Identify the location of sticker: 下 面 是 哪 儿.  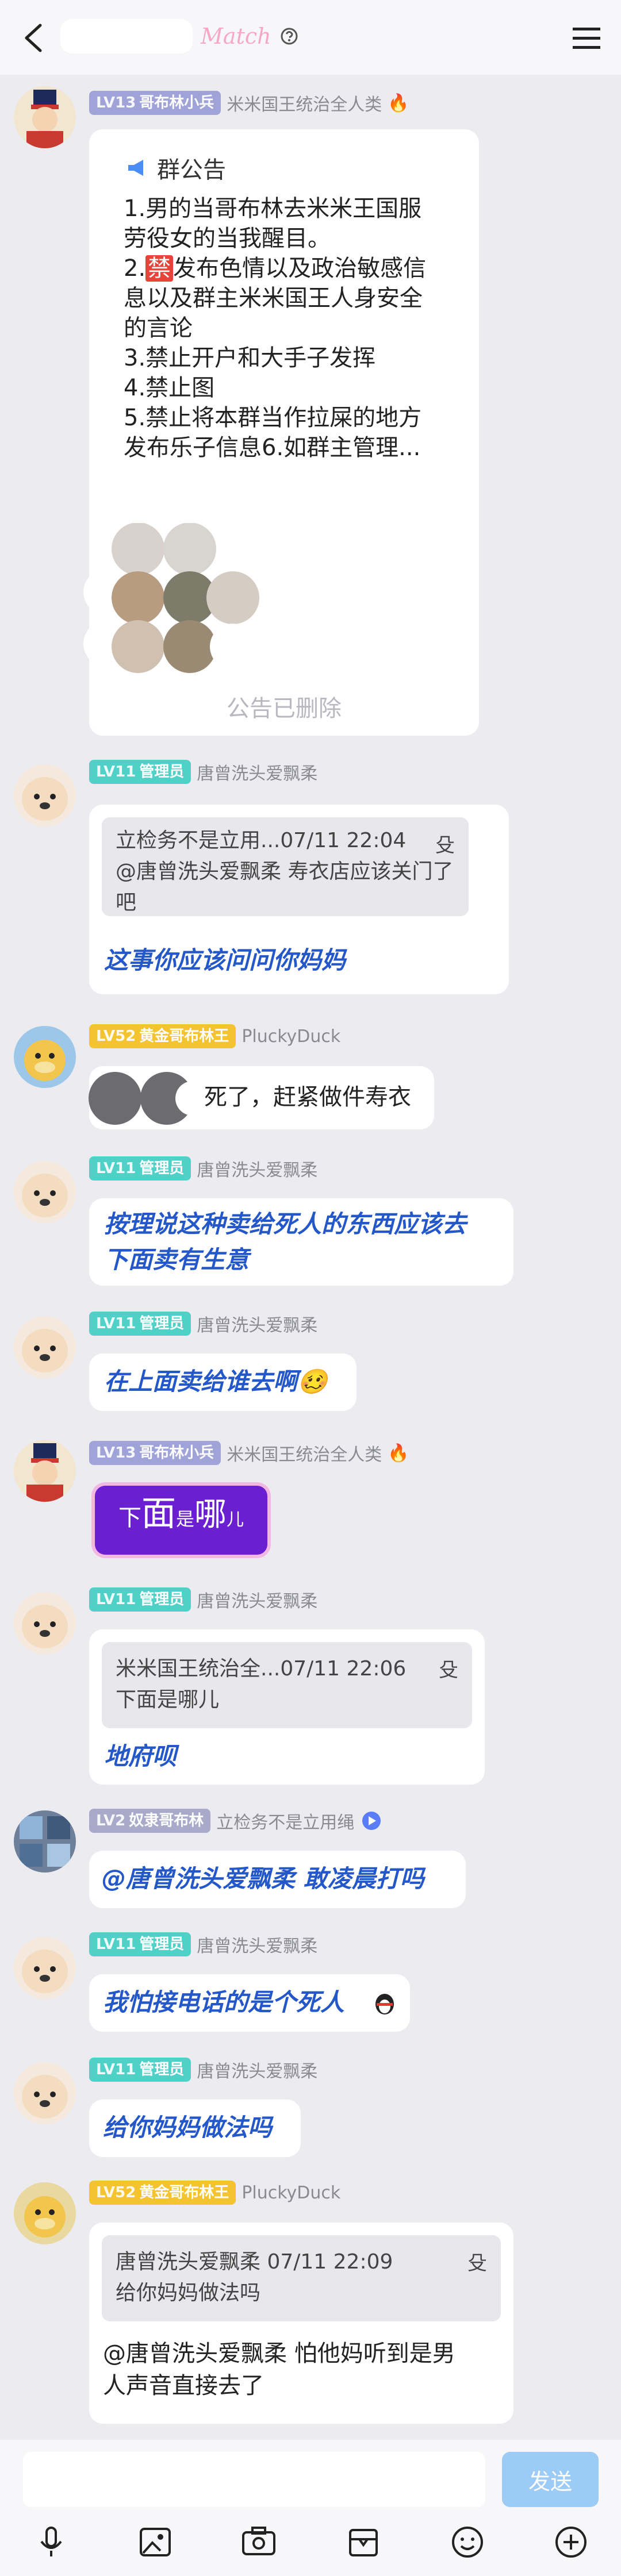
(181, 1520).